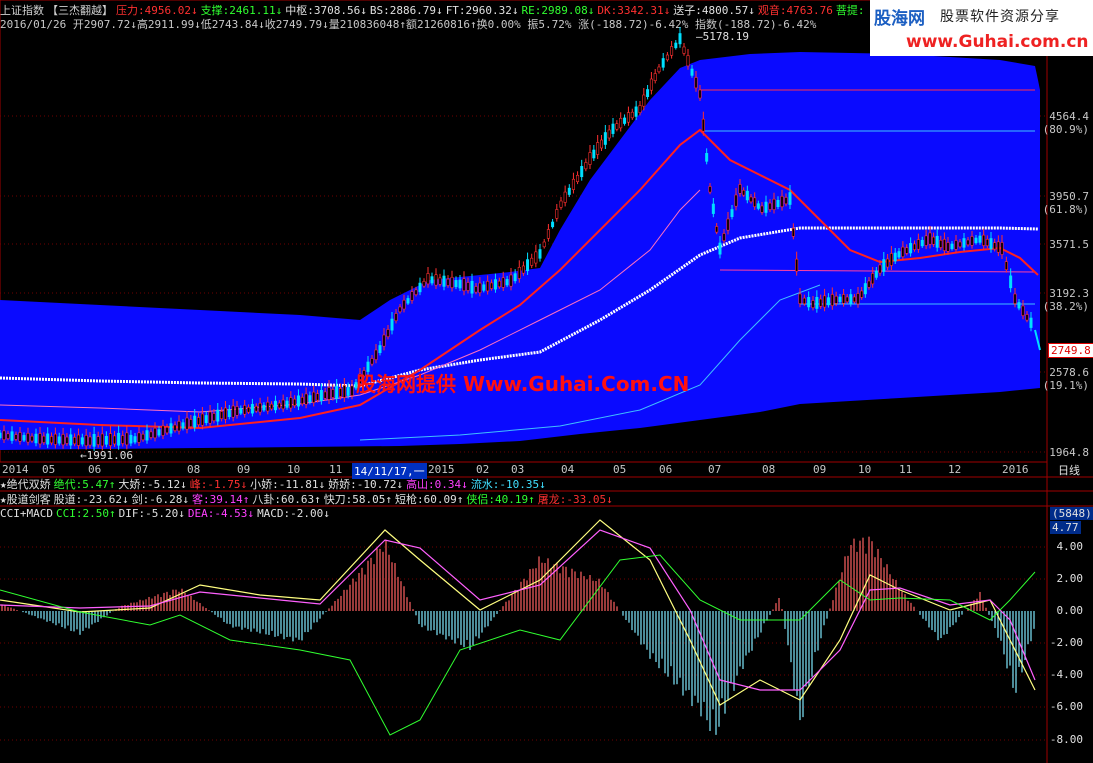  What do you see at coordinates (1070, 546) in the screenshot?
I see `macd-tick-0: 4.00` at bounding box center [1070, 546].